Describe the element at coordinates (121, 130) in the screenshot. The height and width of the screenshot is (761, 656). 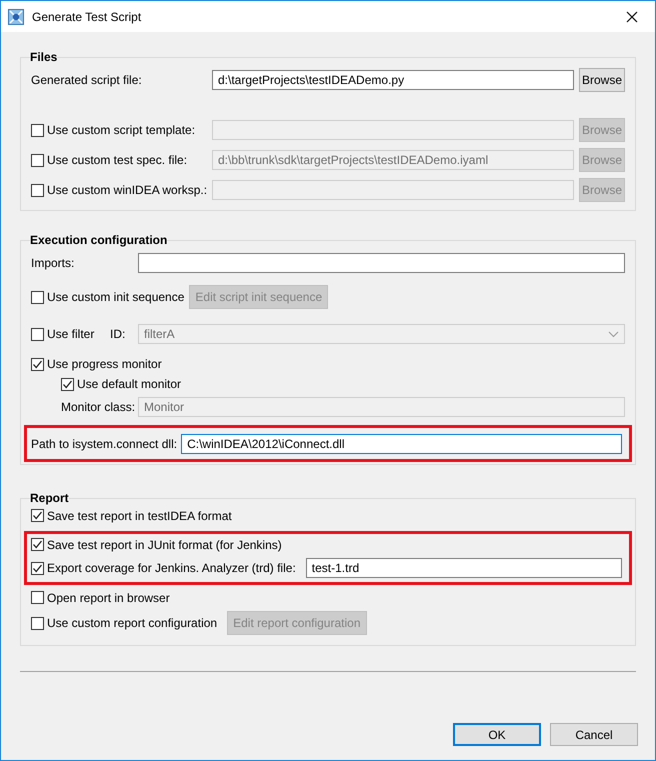
I see `checkbox-label: Use custom script template:` at that location.